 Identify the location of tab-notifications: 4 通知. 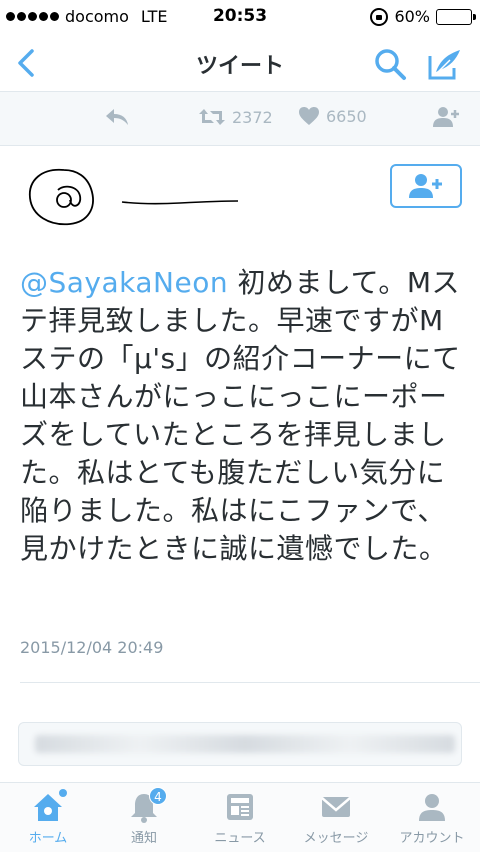
(144, 817).